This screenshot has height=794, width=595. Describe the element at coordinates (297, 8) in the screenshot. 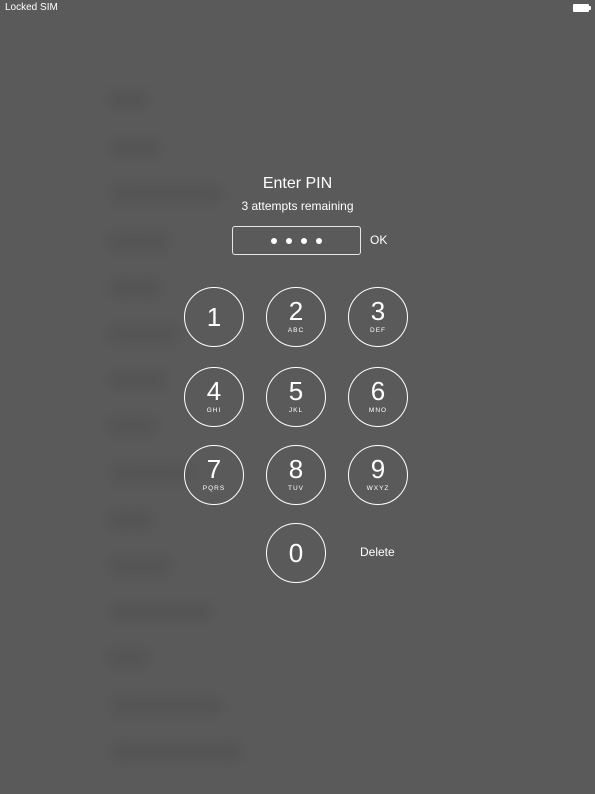

I see `status-bar: Locked SIM` at that location.